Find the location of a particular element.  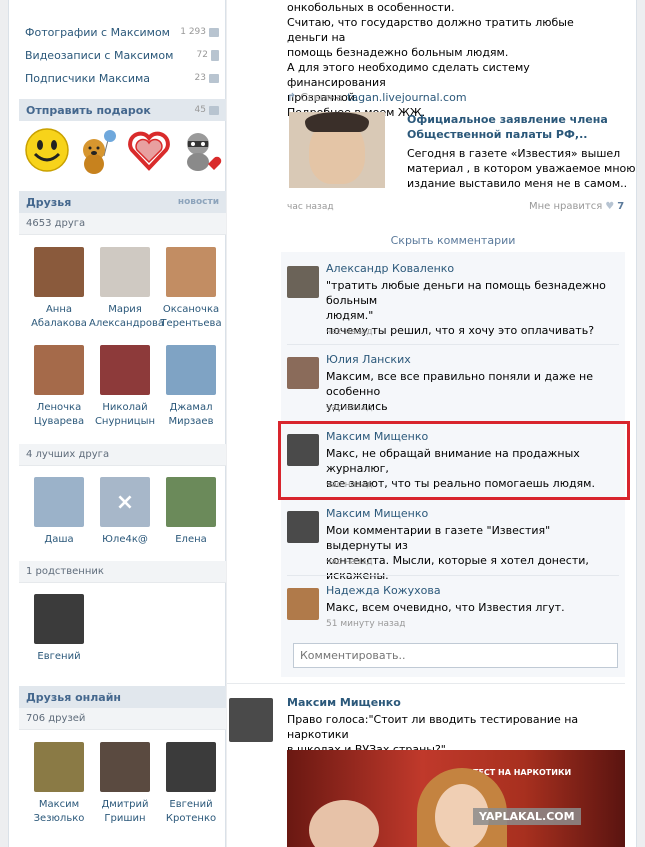

smiley-gift-icon is located at coordinates (47, 150).